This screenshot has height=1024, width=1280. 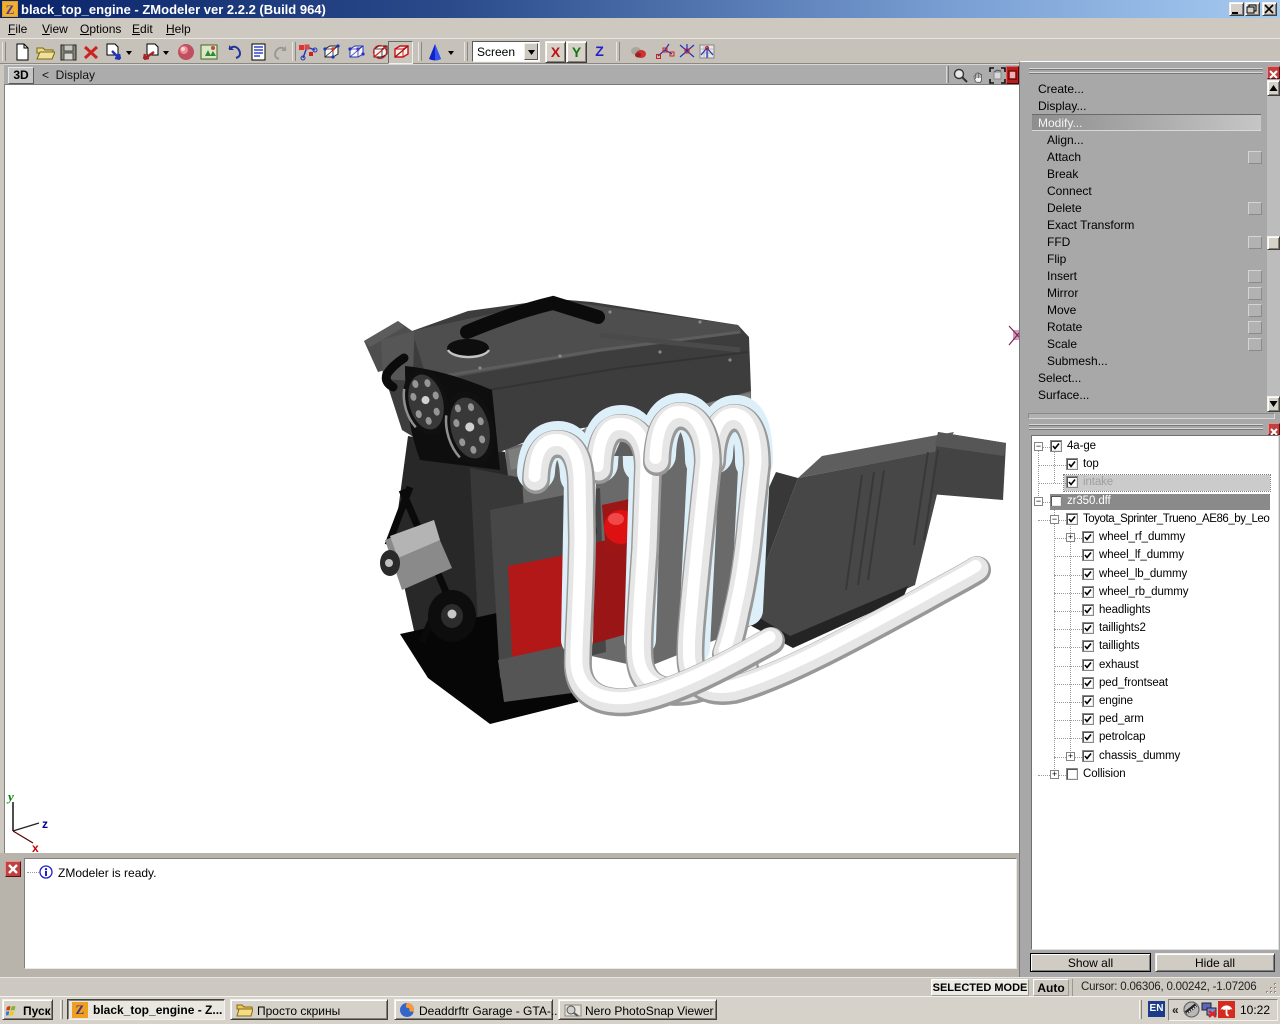 I want to click on svg-text: Z, so click(x=10, y=9).